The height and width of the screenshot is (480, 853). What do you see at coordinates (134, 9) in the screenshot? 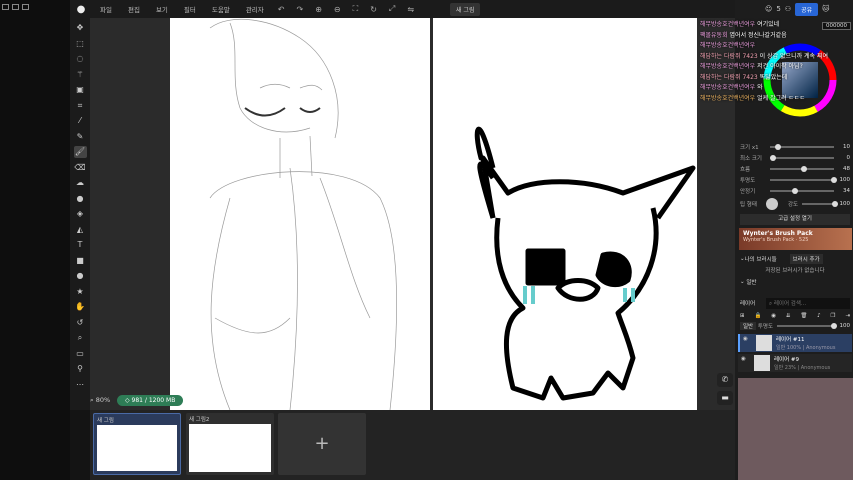
I see `menu-edit: 편집` at bounding box center [134, 9].